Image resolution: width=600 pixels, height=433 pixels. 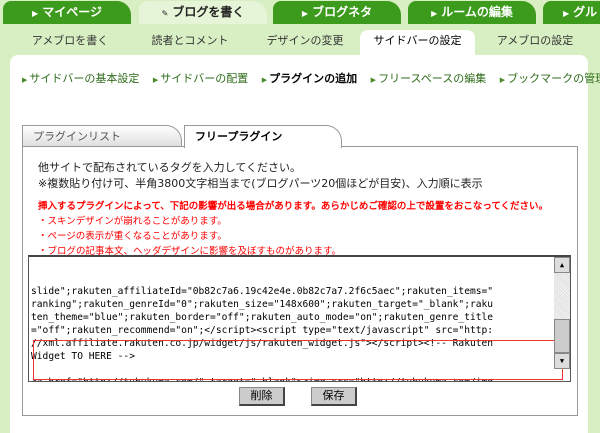 I want to click on link-sidebar-layout: ▶ サイドバーの配置, so click(x=200, y=78).